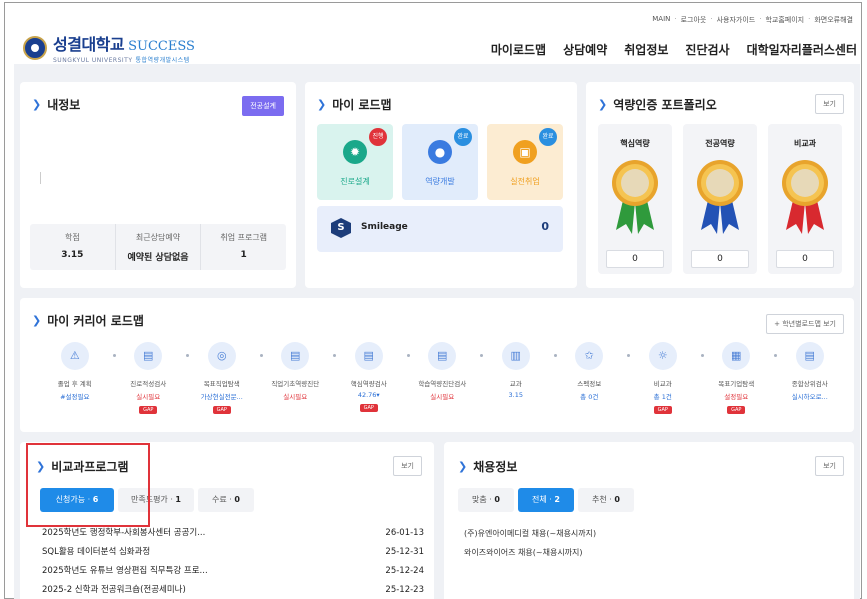 Image resolution: width=867 pixels, height=599 pixels. What do you see at coordinates (635, 143) in the screenshot?
I see `portfolio-item-label: 핵심역량` at bounding box center [635, 143].